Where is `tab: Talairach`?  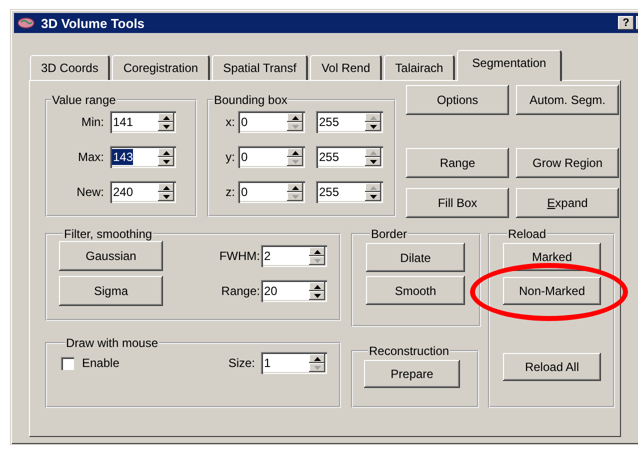
tab: Talairach is located at coordinates (420, 67).